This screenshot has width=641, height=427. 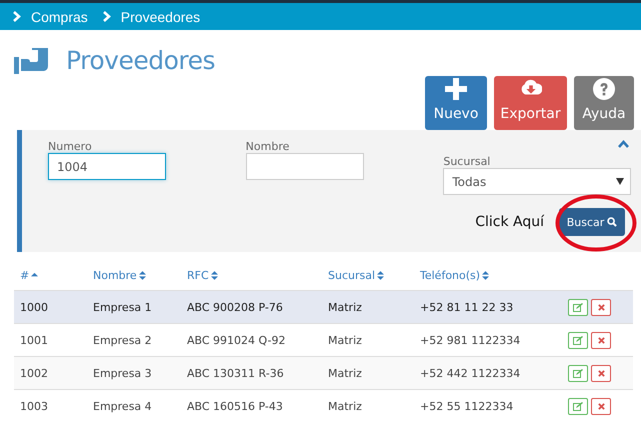 What do you see at coordinates (34, 406) in the screenshot?
I see `table-cell-text: 1003` at bounding box center [34, 406].